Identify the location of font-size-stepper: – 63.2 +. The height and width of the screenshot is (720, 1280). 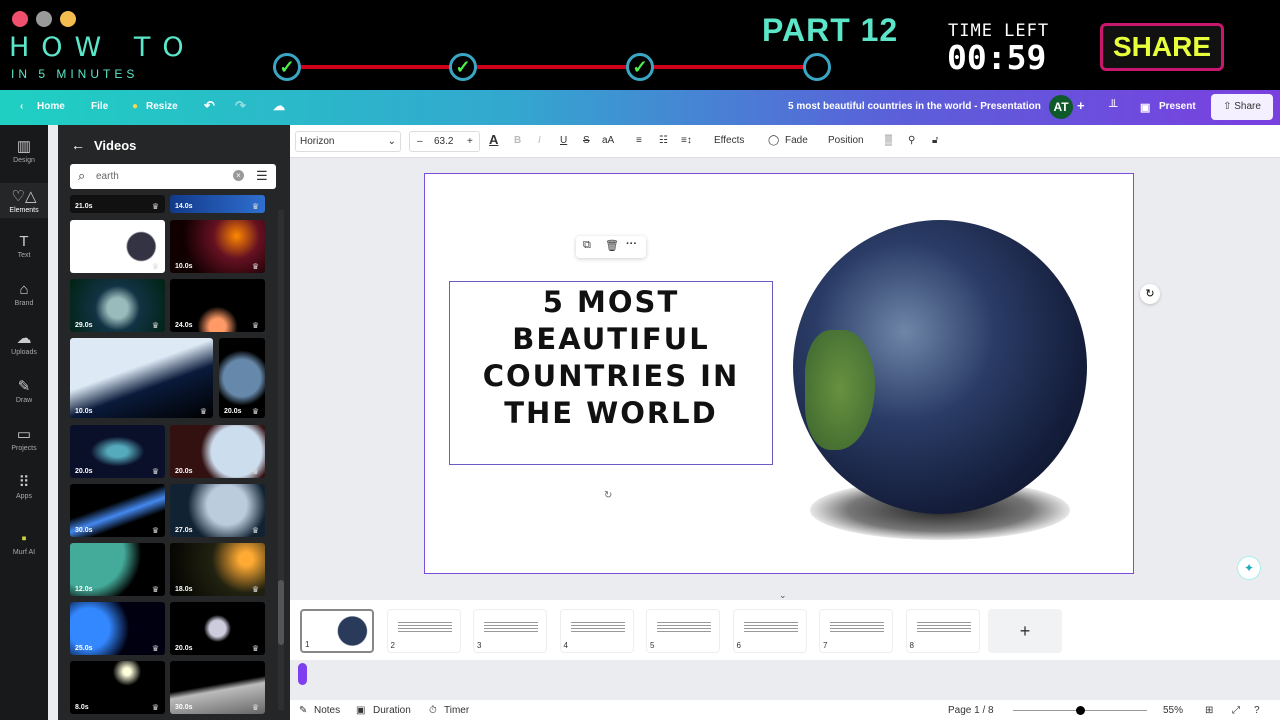
(444, 141).